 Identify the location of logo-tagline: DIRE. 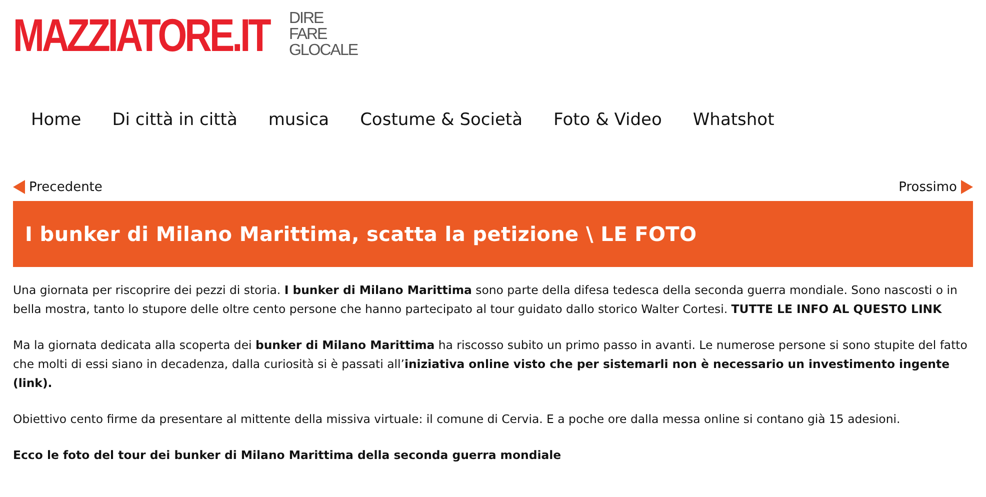
(306, 19).